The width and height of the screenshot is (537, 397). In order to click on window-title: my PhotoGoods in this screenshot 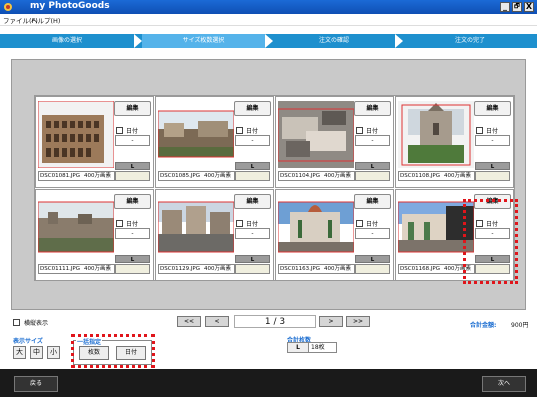, I will do `click(70, 6)`.